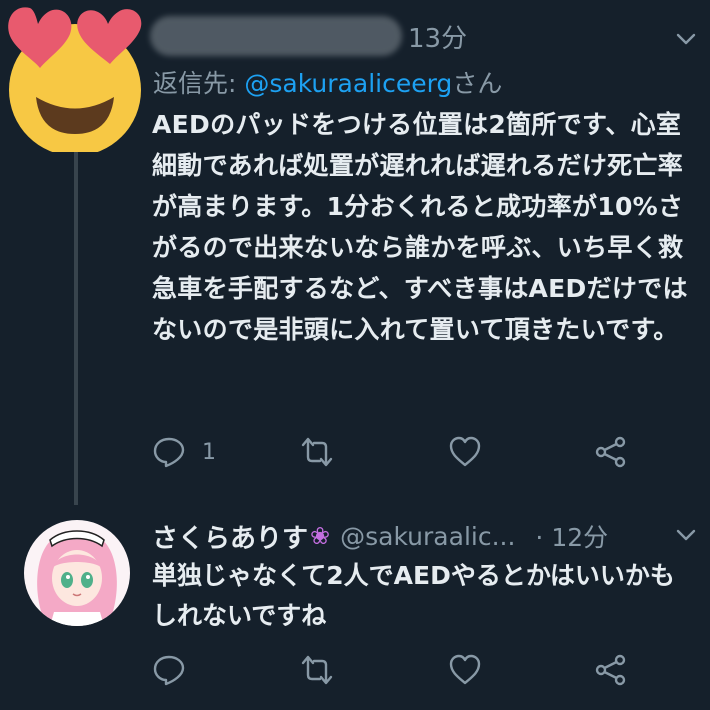 The width and height of the screenshot is (710, 710). What do you see at coordinates (230, 536) in the screenshot?
I see `display-name: さくらありす` at bounding box center [230, 536].